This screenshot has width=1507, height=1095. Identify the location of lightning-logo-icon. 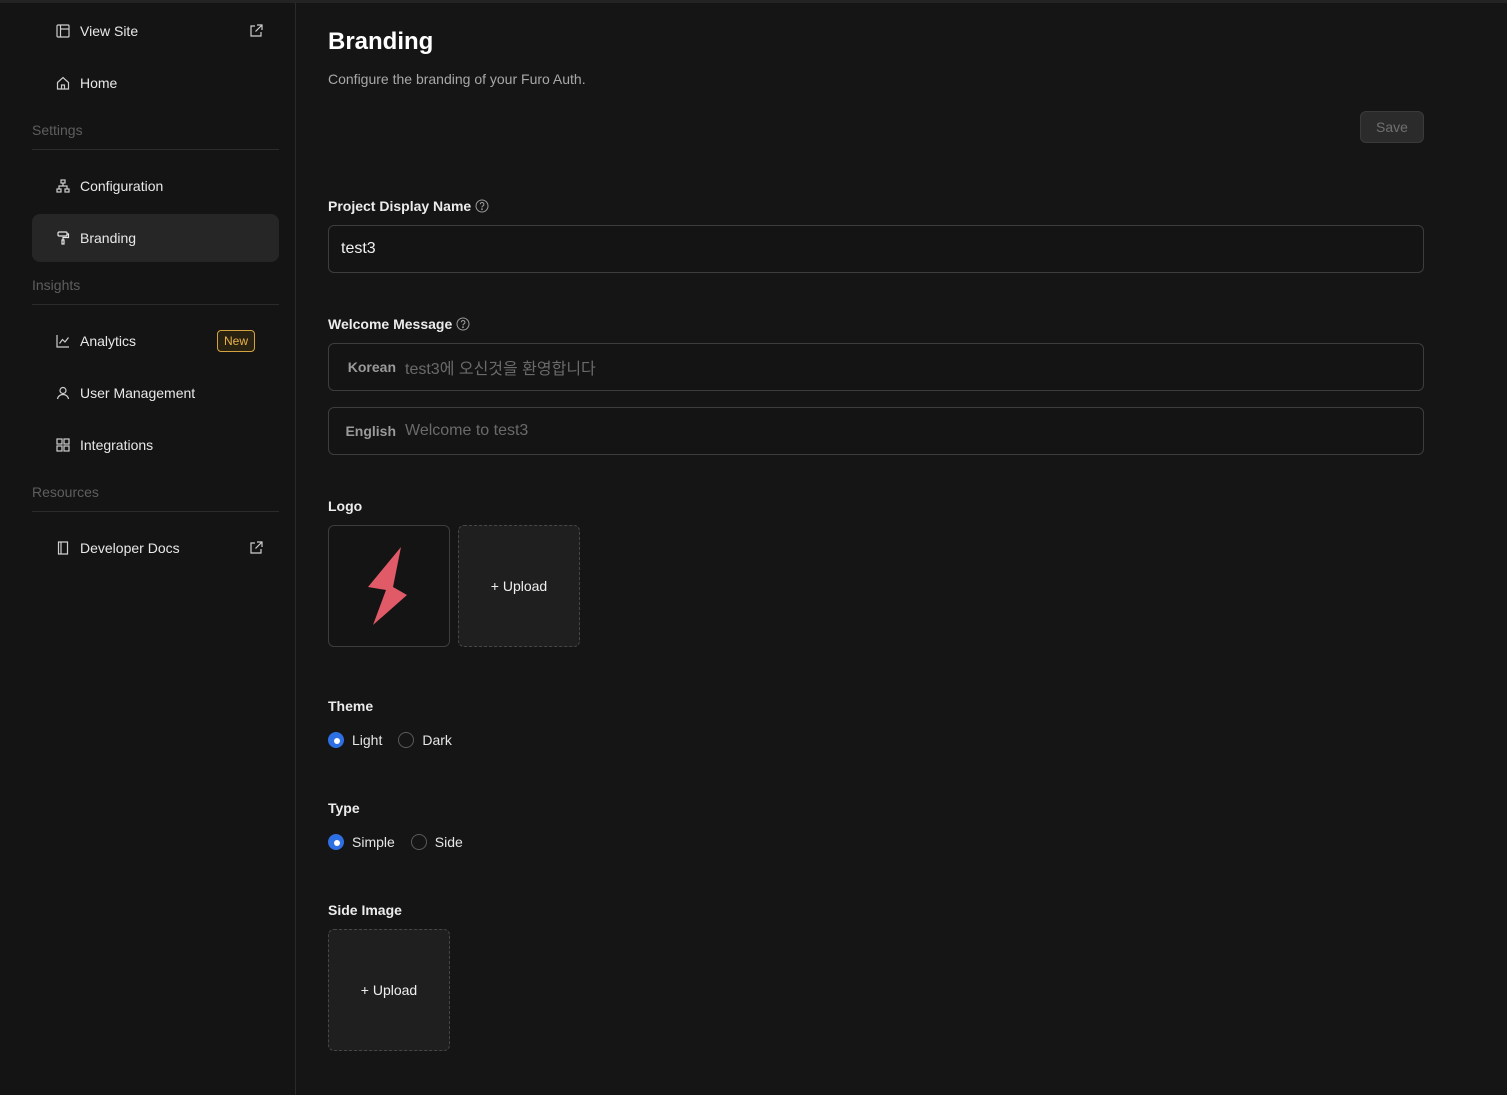
(387, 586).